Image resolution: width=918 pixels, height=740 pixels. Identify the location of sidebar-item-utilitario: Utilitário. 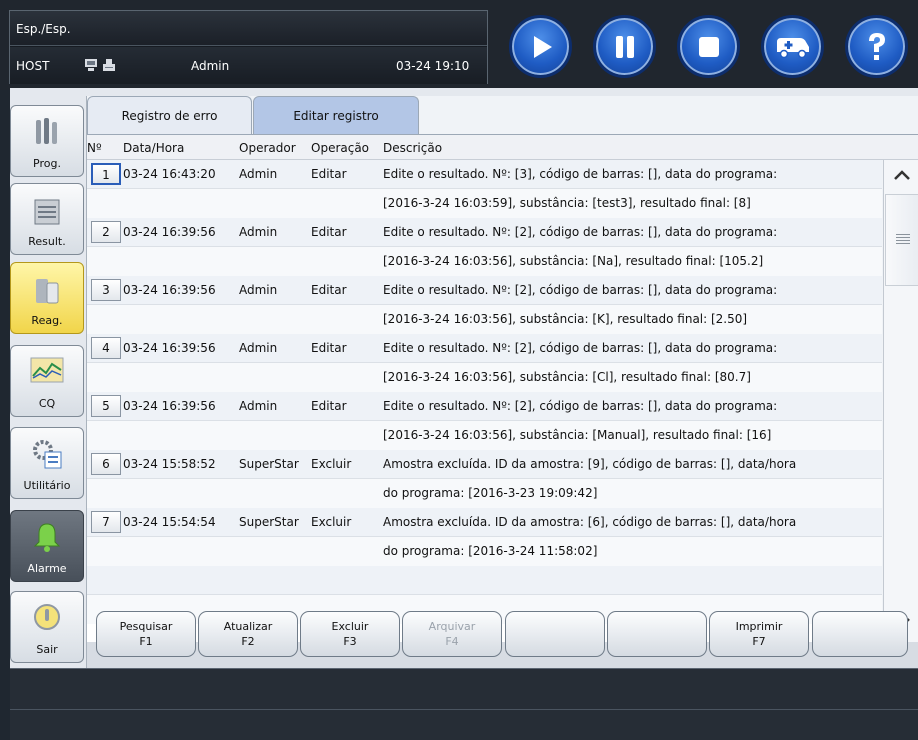
(47, 463).